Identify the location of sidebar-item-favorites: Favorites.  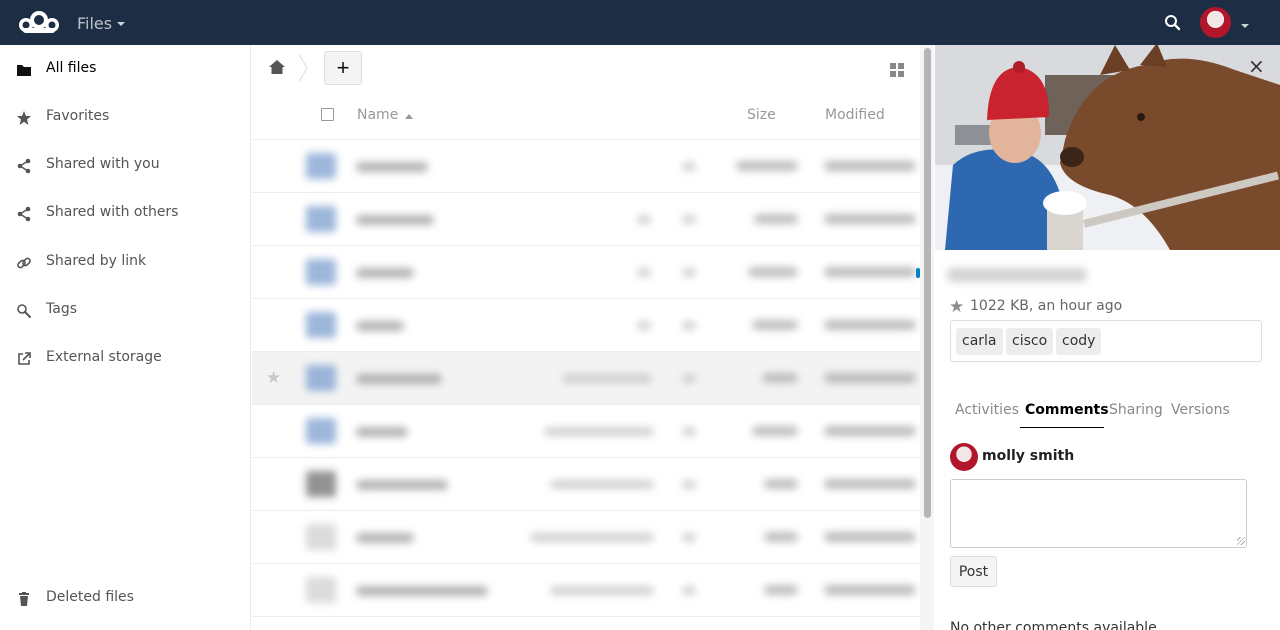
(125, 116).